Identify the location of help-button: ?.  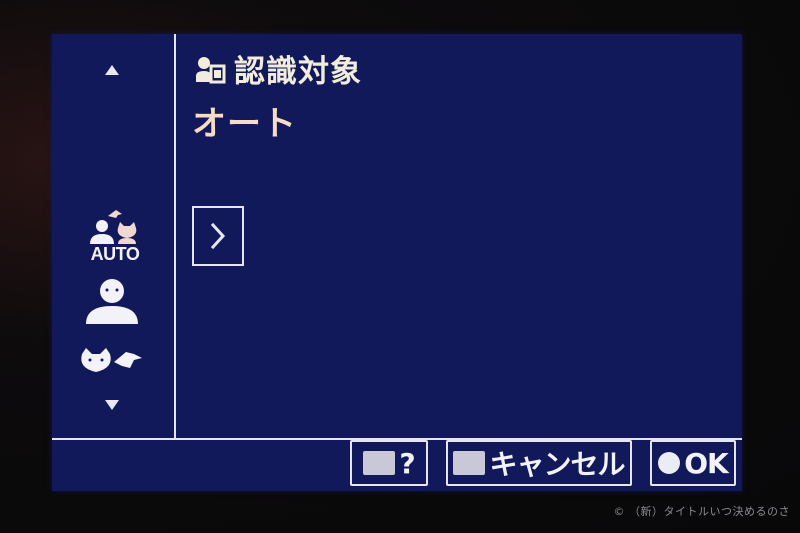
(389, 463).